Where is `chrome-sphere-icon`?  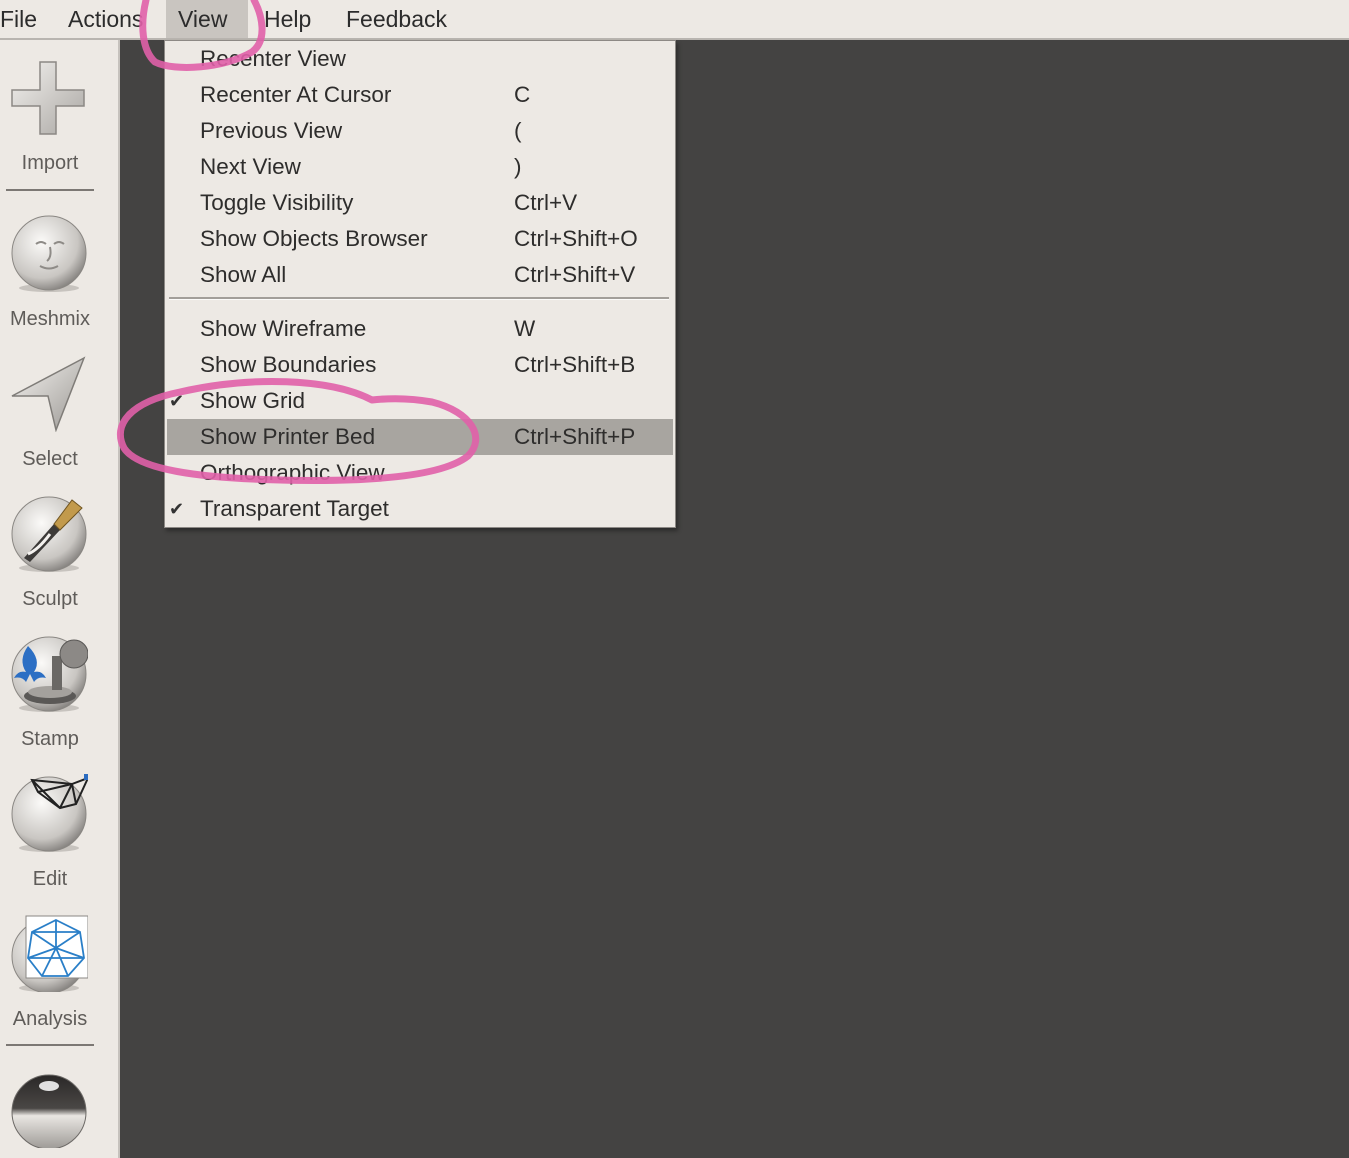
chrome-sphere-icon is located at coordinates (49, 1111).